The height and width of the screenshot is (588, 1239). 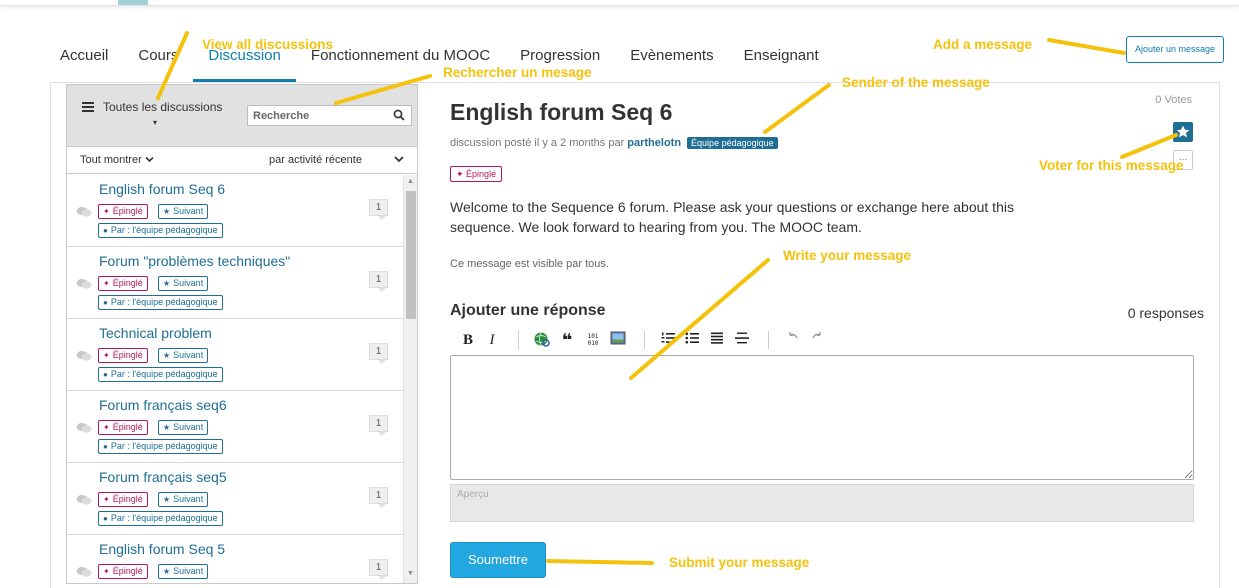 I want to click on quote-button: ❝, so click(x=567, y=340).